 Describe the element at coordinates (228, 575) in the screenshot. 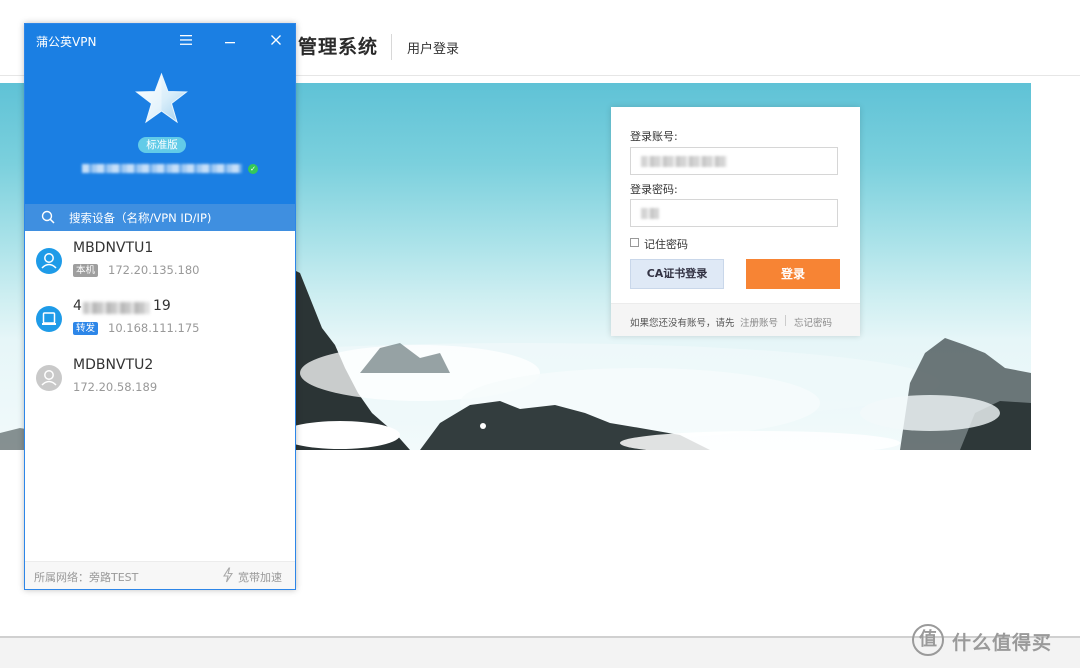

I see `lightning-icon` at that location.